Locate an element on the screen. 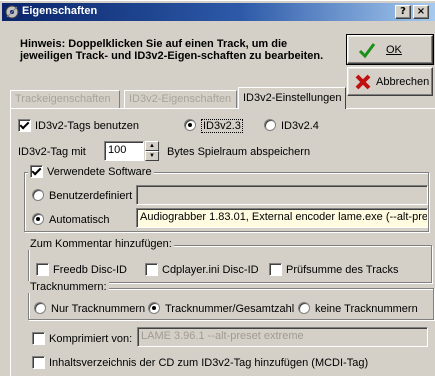 The width and height of the screenshot is (435, 376). version-v24-label: ID3v2.4 is located at coordinates (300, 126).